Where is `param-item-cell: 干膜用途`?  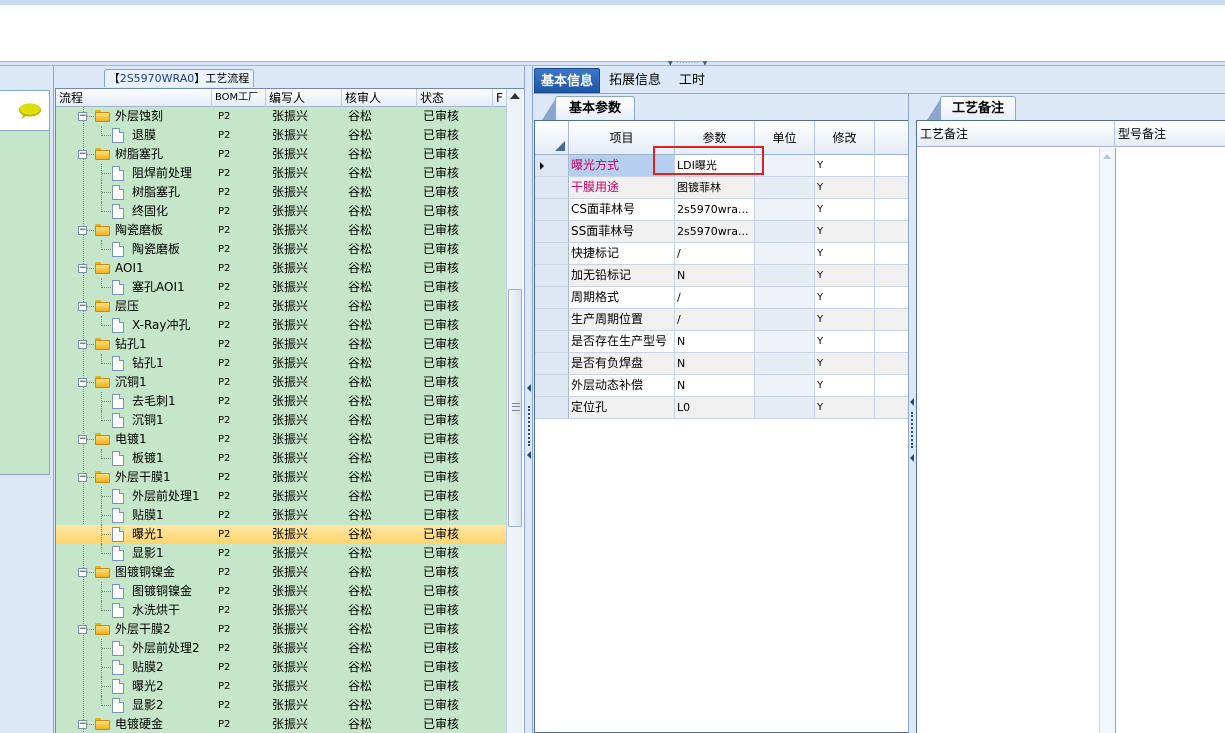 param-item-cell: 干膜用途 is located at coordinates (622, 188).